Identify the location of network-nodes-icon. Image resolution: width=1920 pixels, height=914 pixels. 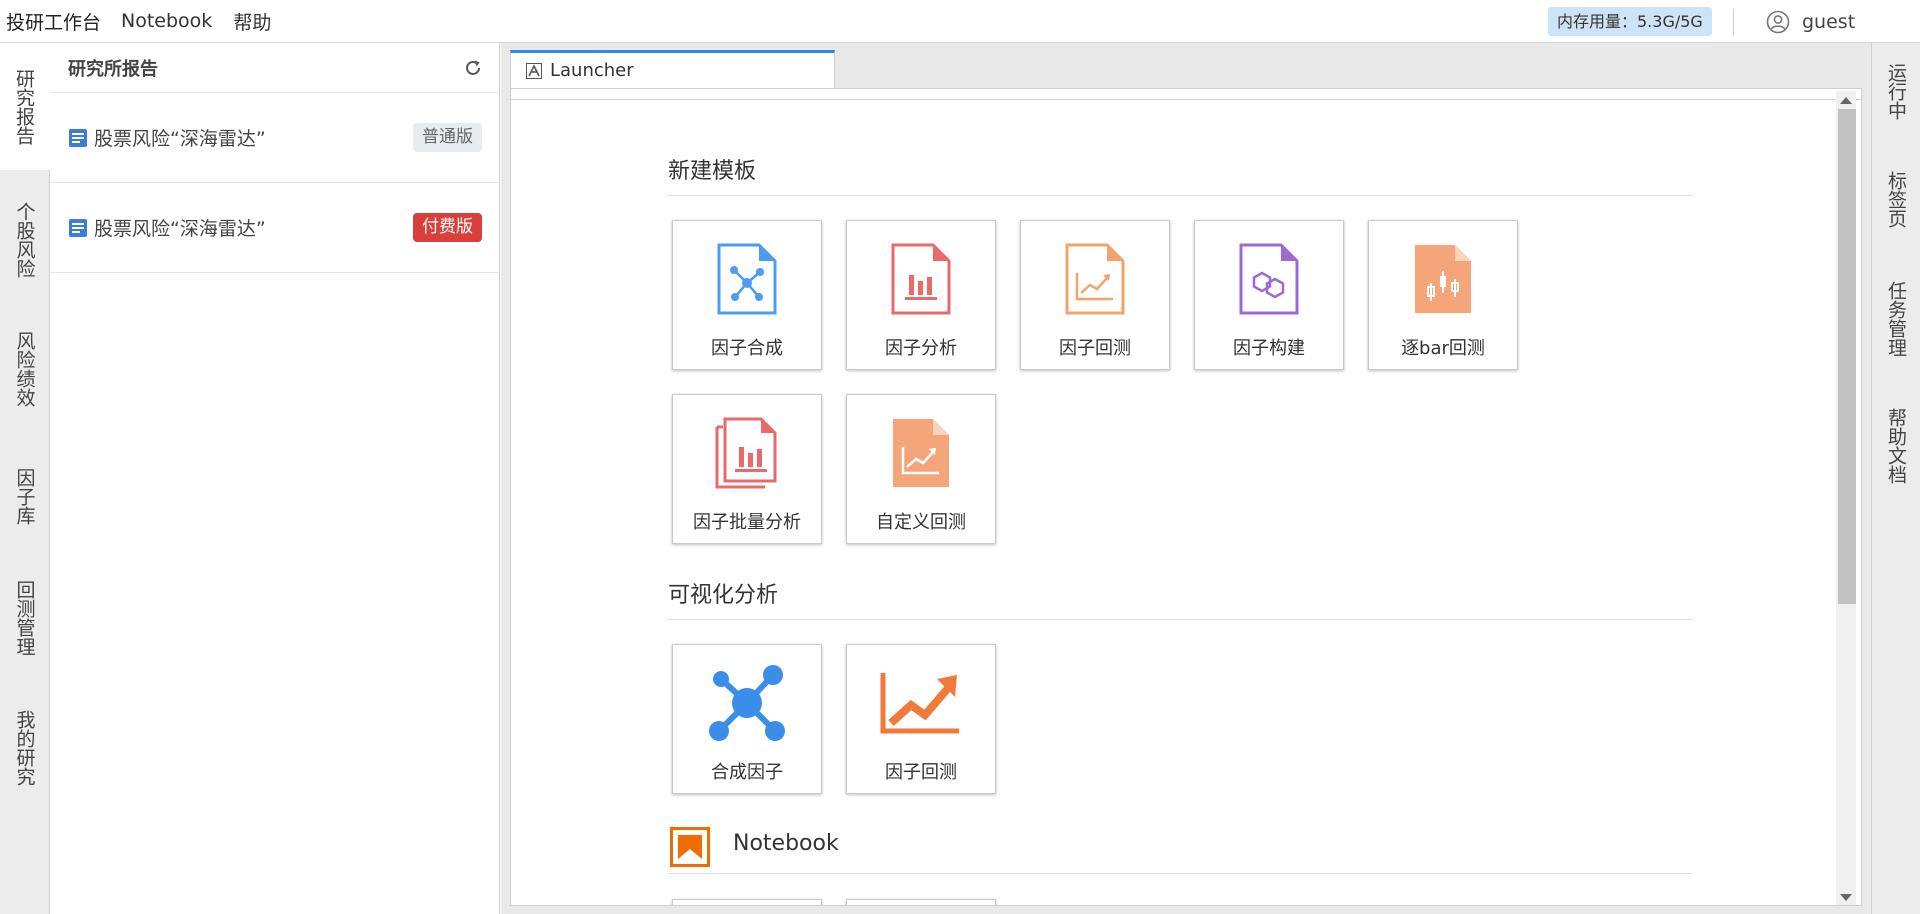
(747, 702).